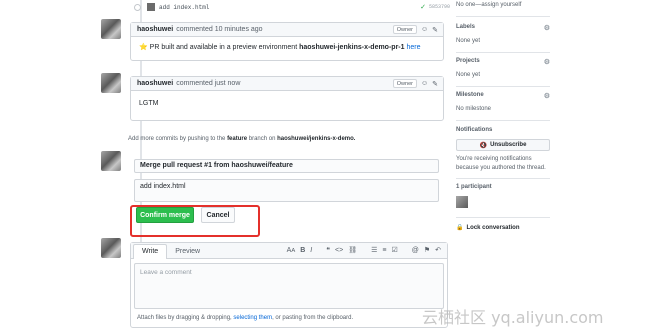  I want to click on preview-env-name: haoshuwei-jenkins-x-demo-pr-1, so click(352, 47).